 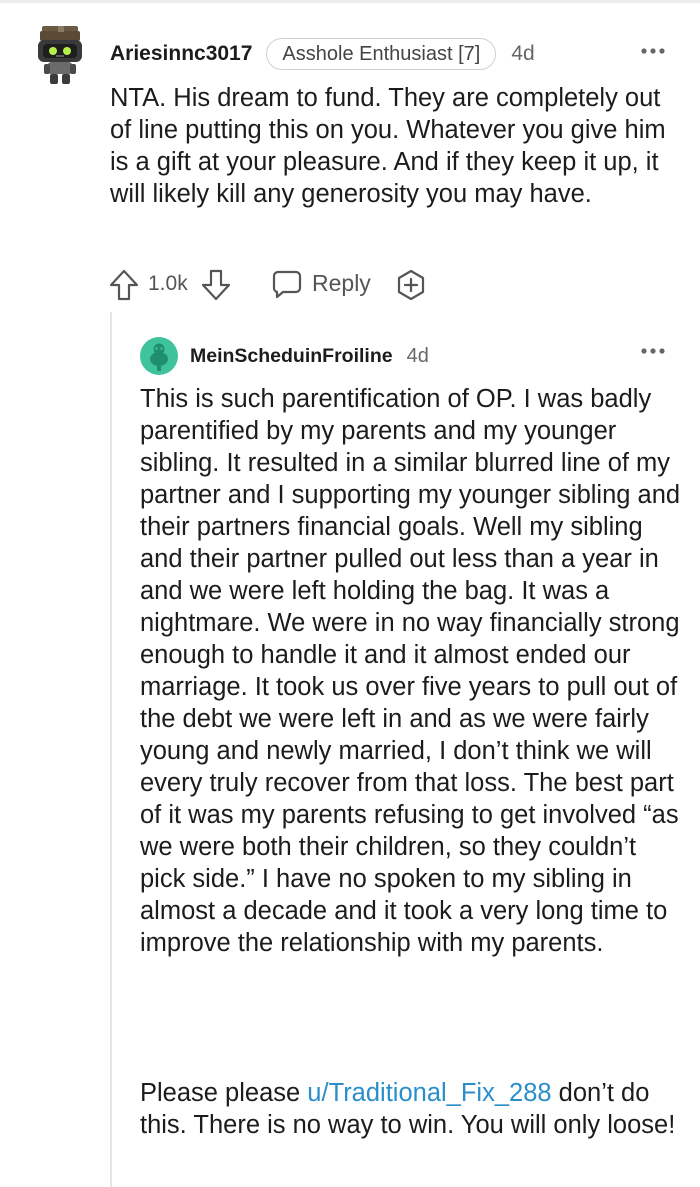 What do you see at coordinates (168, 283) in the screenshot?
I see `vote-score: 1.0k` at bounding box center [168, 283].